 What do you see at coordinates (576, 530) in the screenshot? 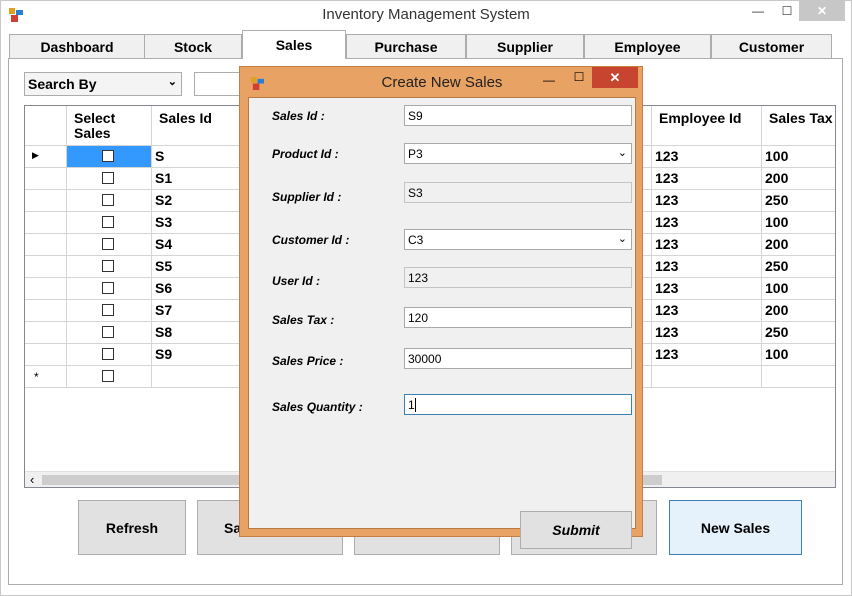
I see `submit-button: Submit` at bounding box center [576, 530].